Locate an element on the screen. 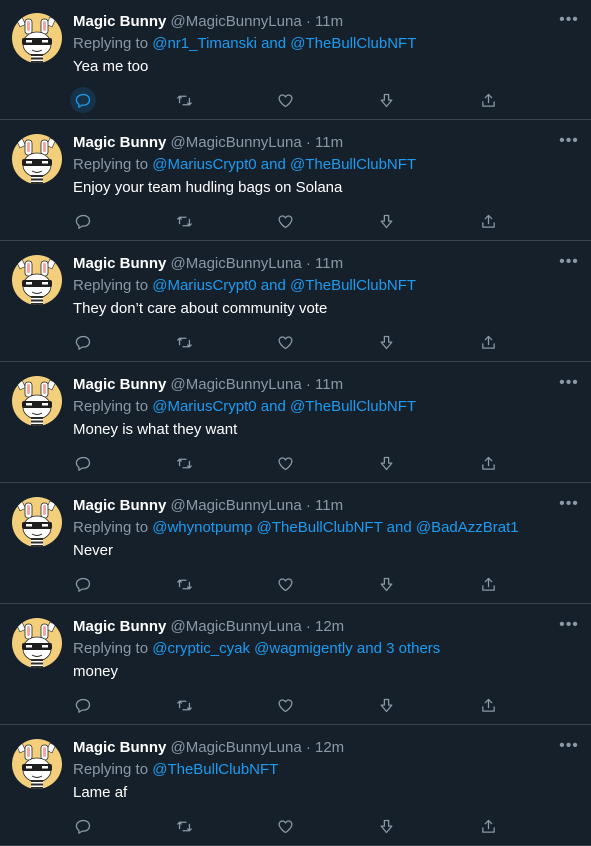 This screenshot has width=591, height=846. tweet-text: Never is located at coordinates (93, 550).